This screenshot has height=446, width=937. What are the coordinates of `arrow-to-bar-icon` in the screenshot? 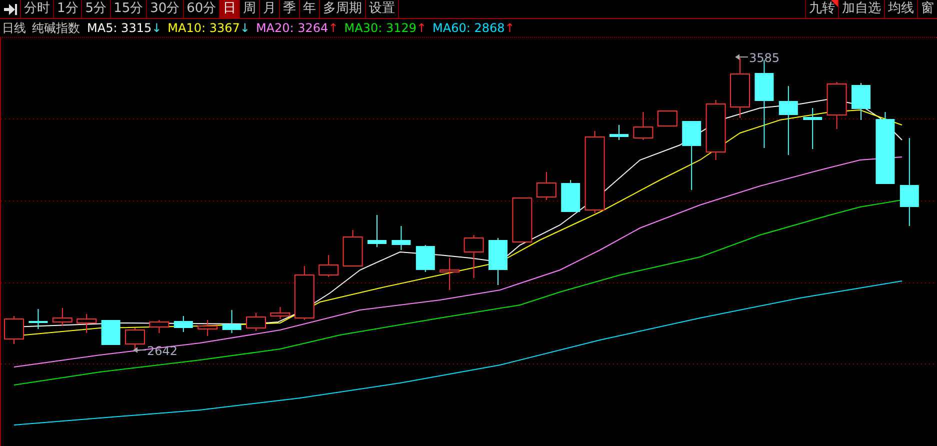 It's located at (10, 9).